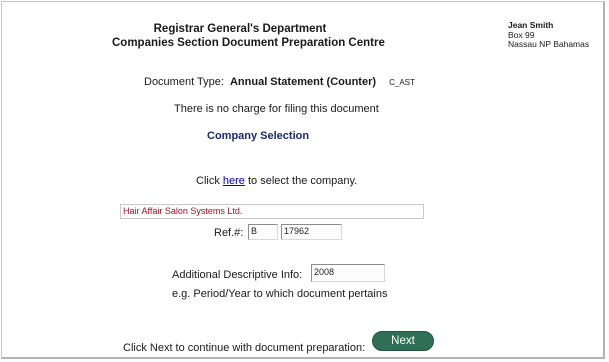  What do you see at coordinates (311, 232) in the screenshot?
I see `ref-number-field: 17962` at bounding box center [311, 232].